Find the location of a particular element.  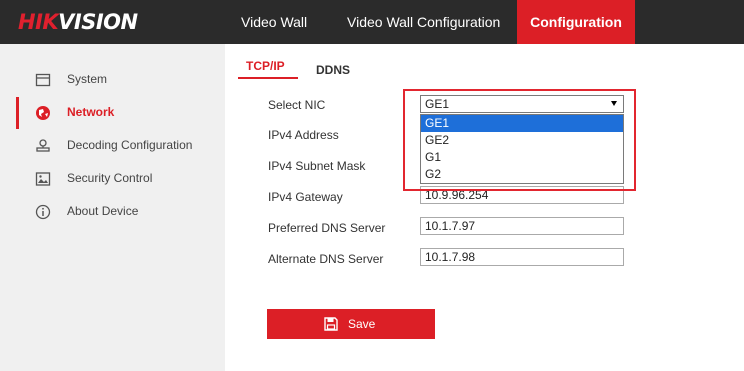

tab-tcp-ip: TCP/IP is located at coordinates (265, 66).